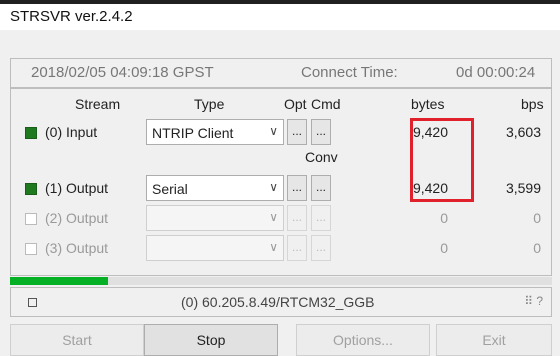 This screenshot has height=356, width=560. Describe the element at coordinates (496, 72) in the screenshot. I see `connect-time-value: 0d 00:00:24` at that location.